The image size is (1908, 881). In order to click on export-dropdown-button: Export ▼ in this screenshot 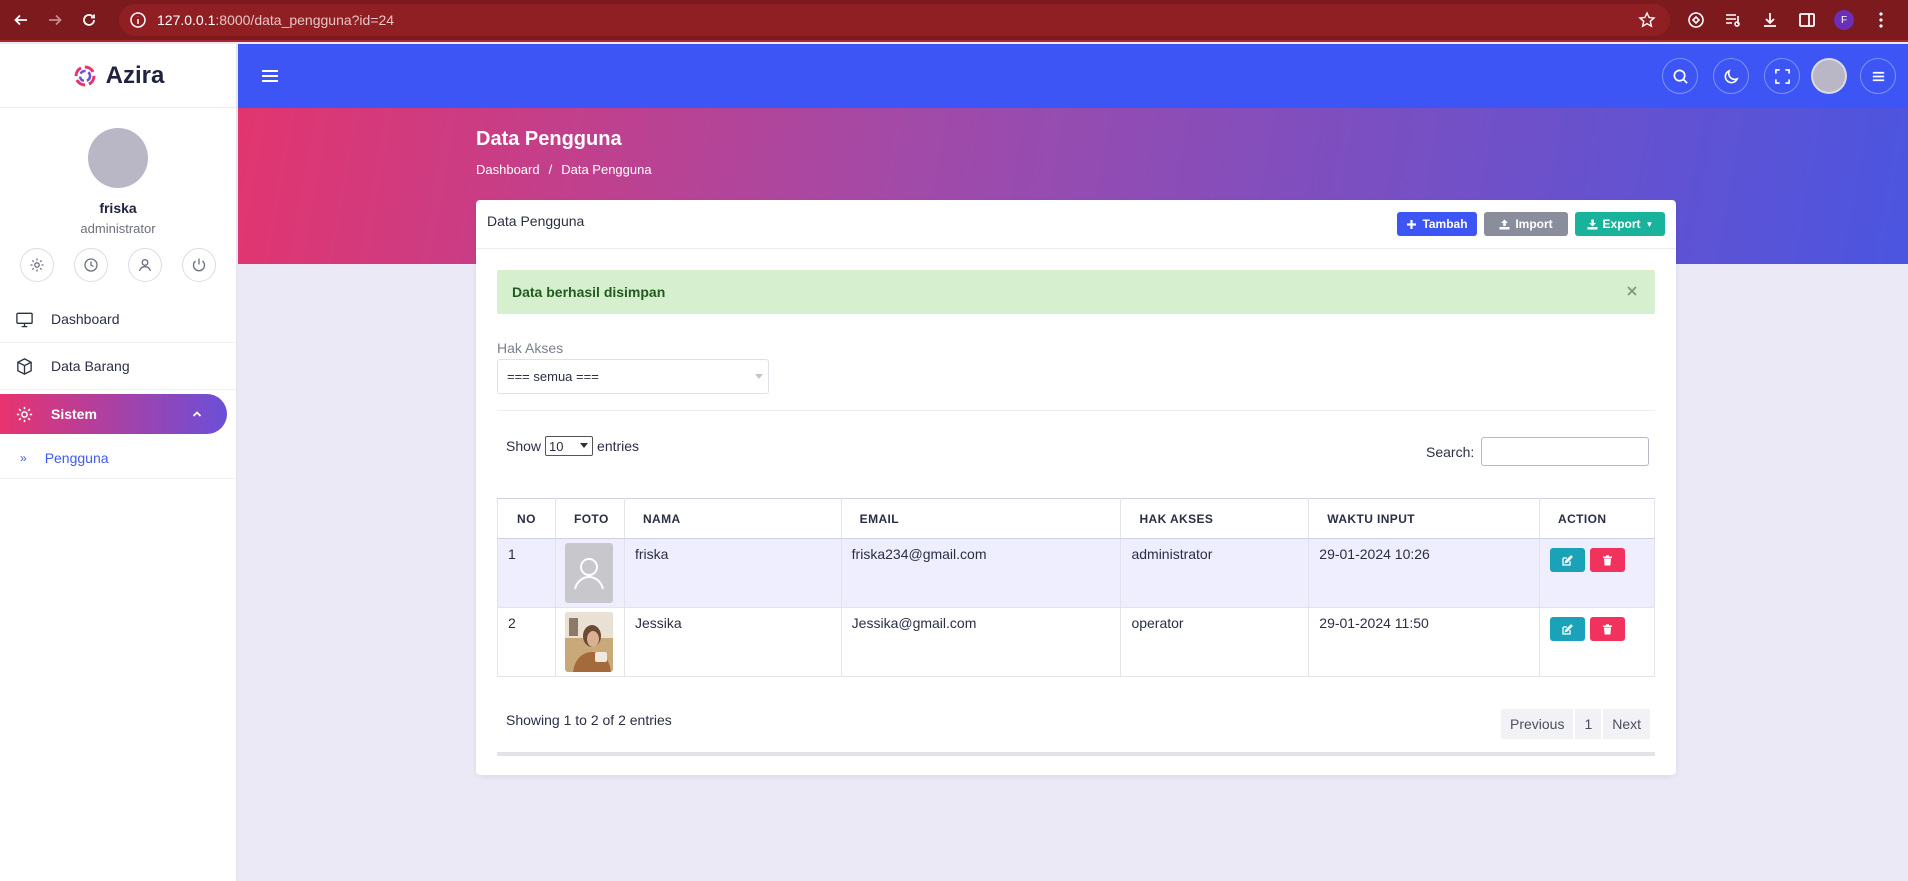, I will do `click(1620, 224)`.